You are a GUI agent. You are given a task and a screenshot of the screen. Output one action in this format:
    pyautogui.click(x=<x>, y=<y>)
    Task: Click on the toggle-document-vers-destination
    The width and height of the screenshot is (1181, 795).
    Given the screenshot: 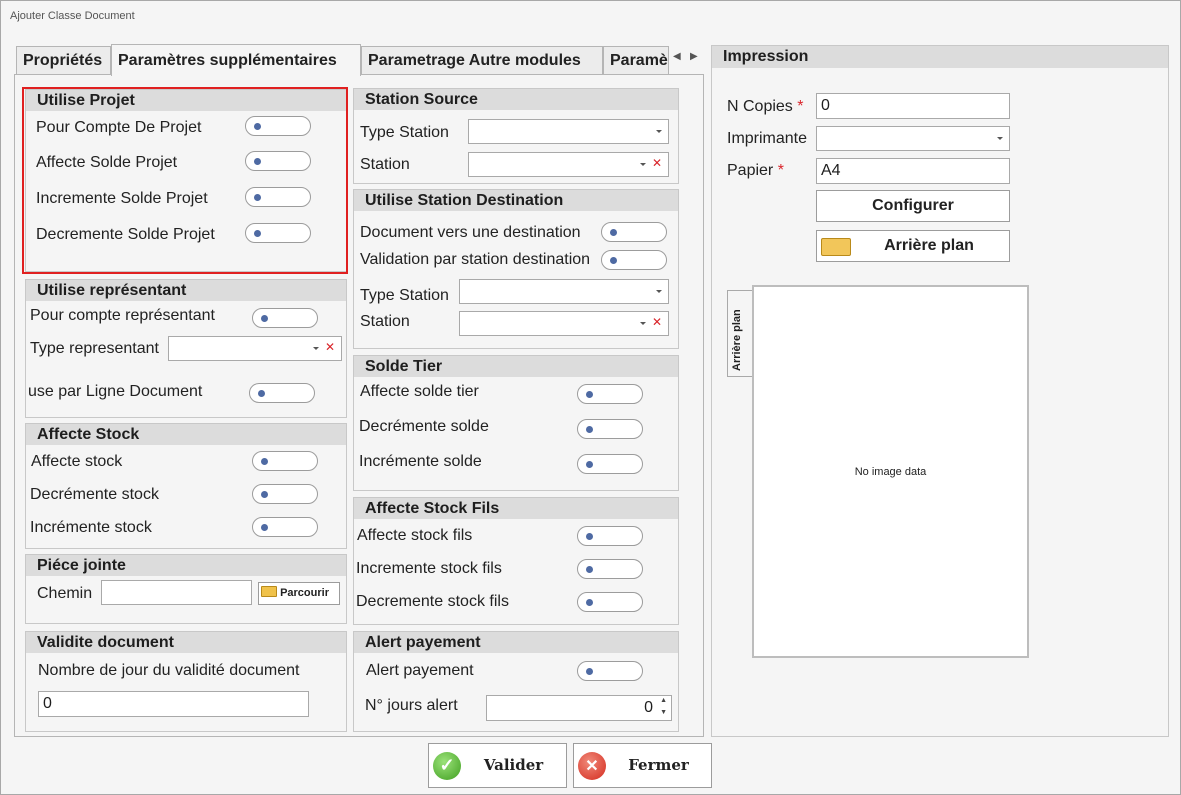 What is the action you would take?
    pyautogui.click(x=634, y=232)
    